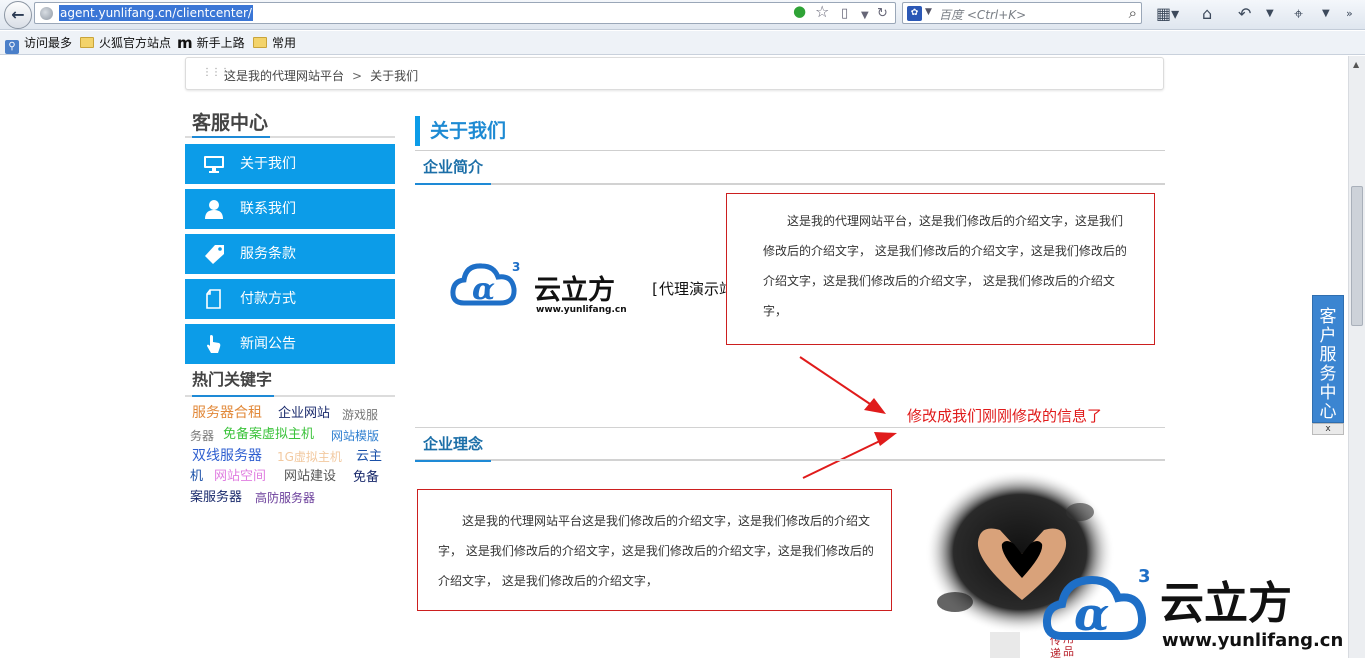 This screenshot has height=658, width=1365. Describe the element at coordinates (310, 477) in the screenshot. I see `keyword-link: 网站建设` at that location.